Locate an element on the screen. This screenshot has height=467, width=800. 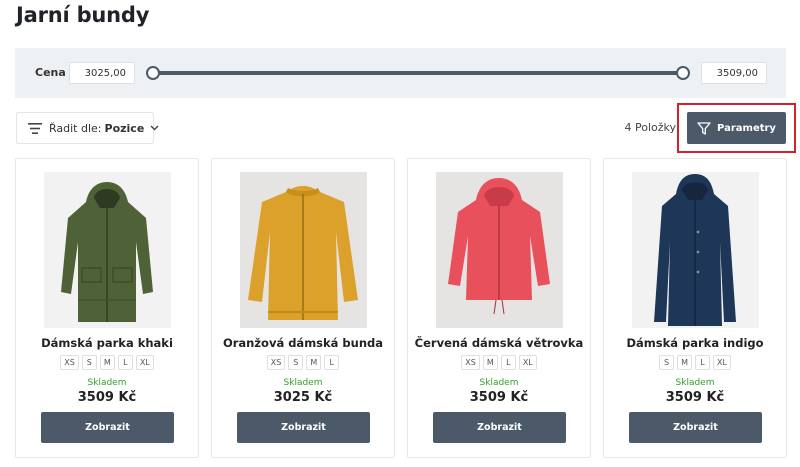
product-name: Červená dámská větrovka is located at coordinates (499, 343).